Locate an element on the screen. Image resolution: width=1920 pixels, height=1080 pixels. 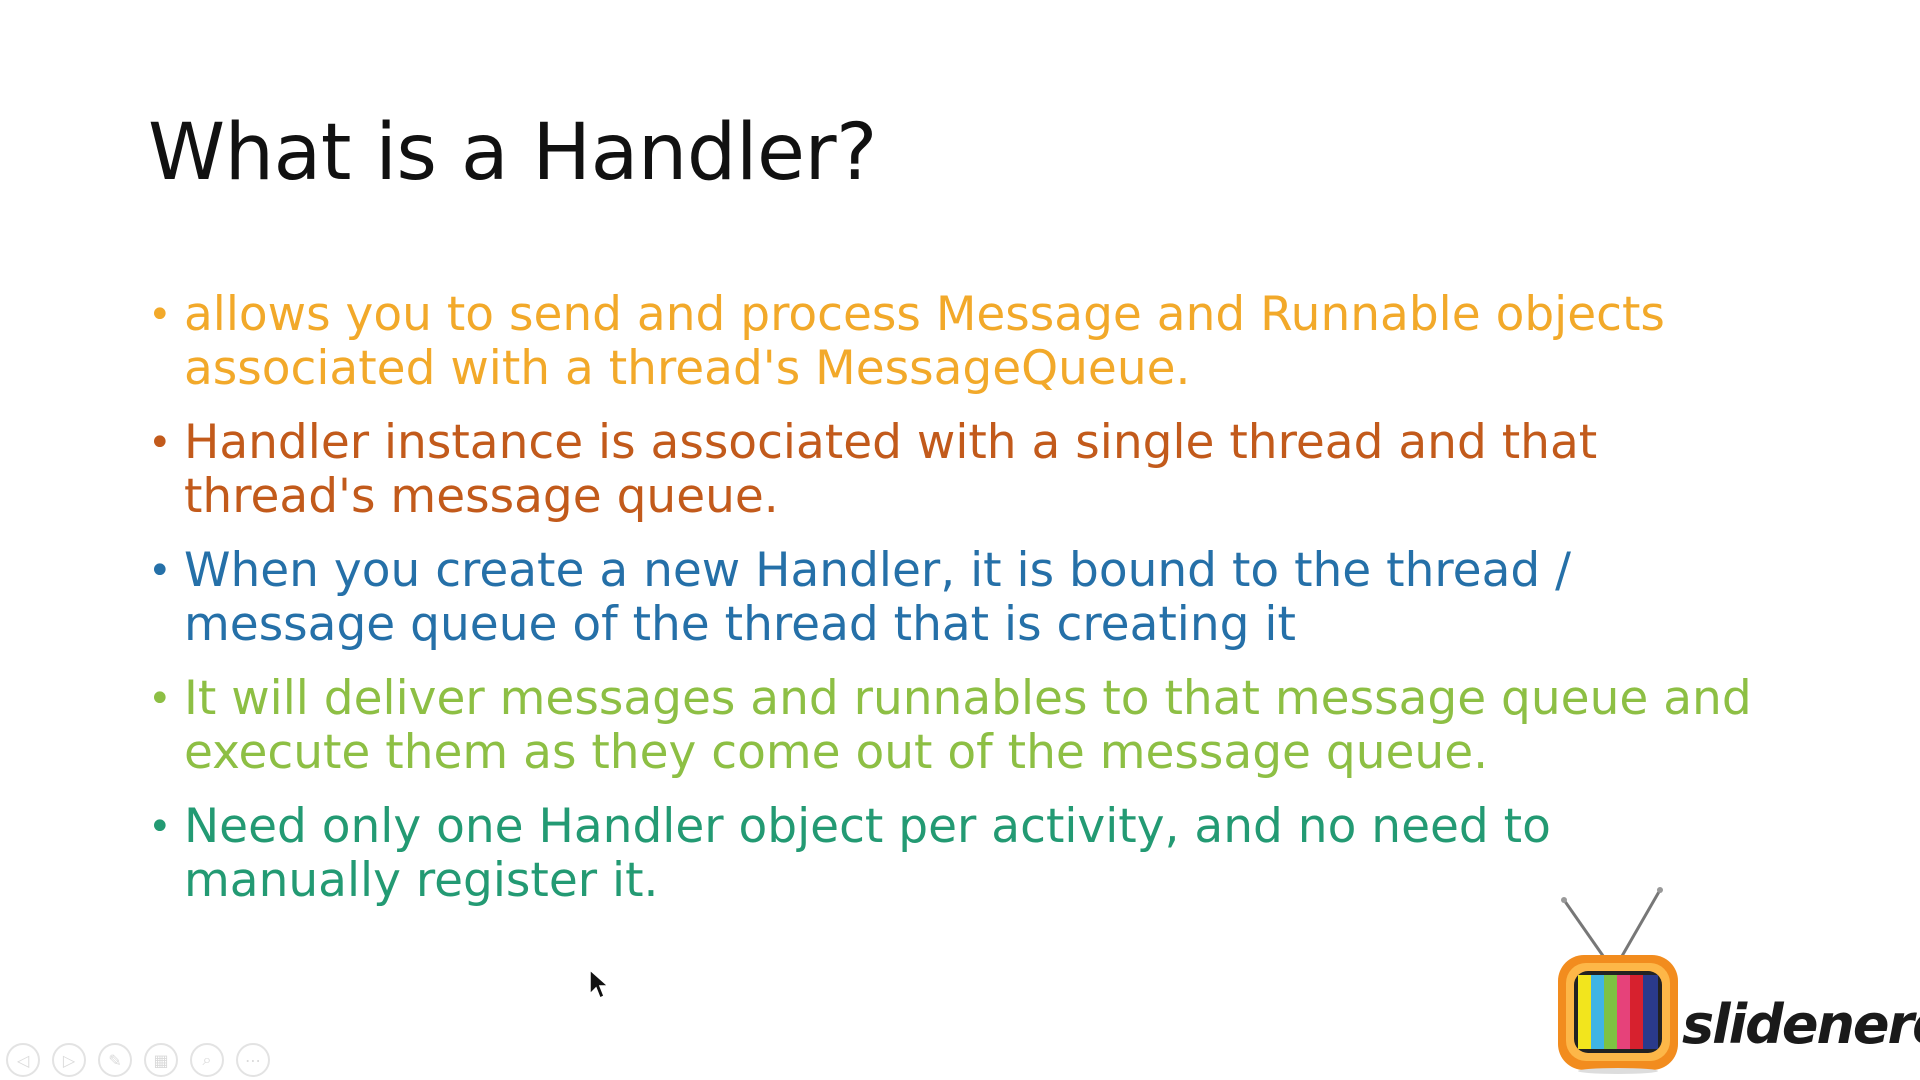
slidenerd-logo: slidenerd is located at coordinates (1734, 982).